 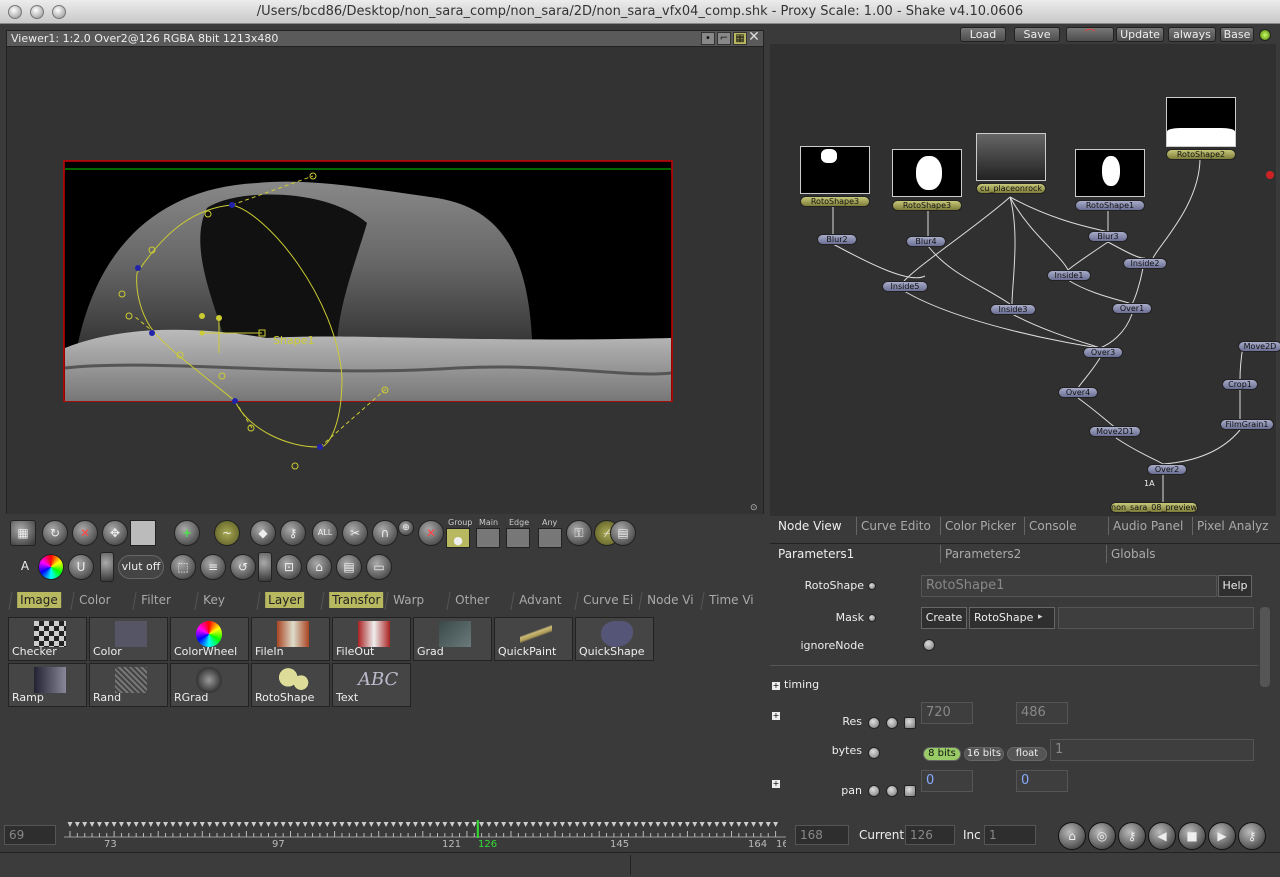 I want to click on node-preview: non_sara_08_preview, so click(x=1154, y=507).